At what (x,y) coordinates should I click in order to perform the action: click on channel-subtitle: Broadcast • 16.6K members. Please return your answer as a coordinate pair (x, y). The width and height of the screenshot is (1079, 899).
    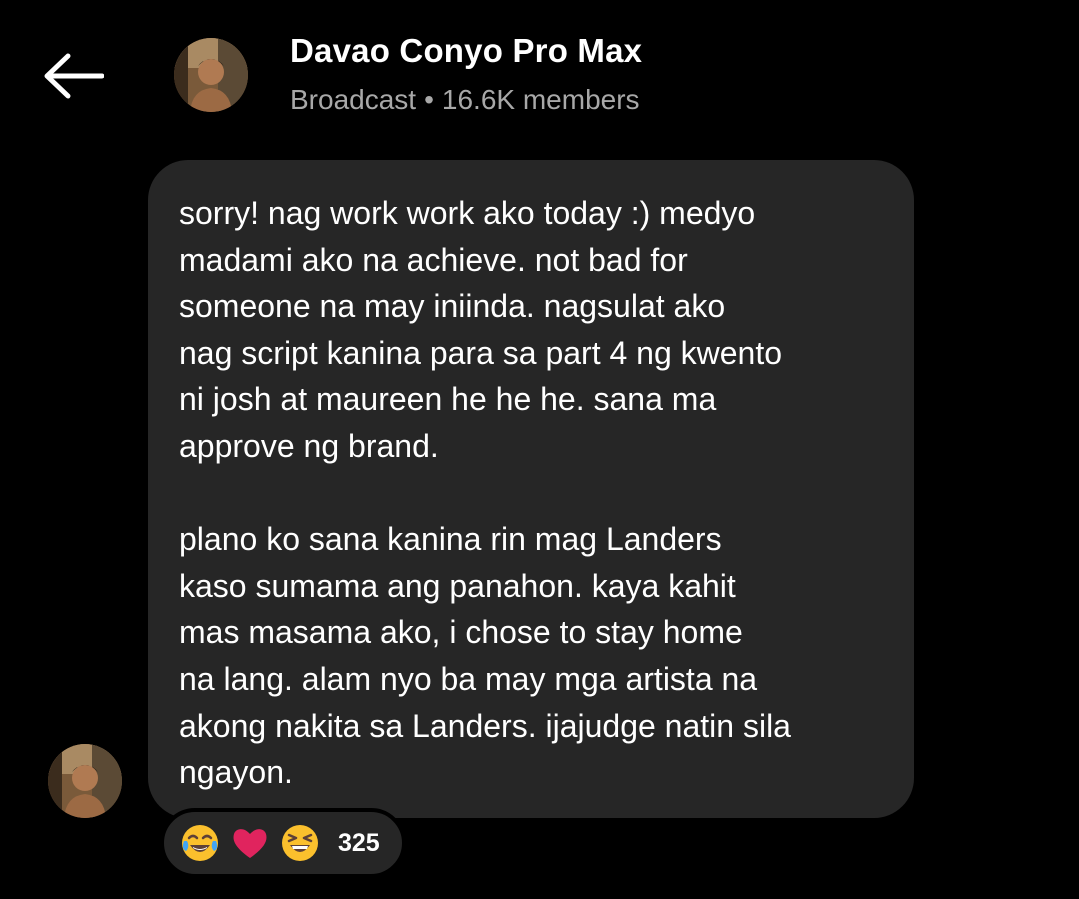
    Looking at the image, I should click on (465, 100).